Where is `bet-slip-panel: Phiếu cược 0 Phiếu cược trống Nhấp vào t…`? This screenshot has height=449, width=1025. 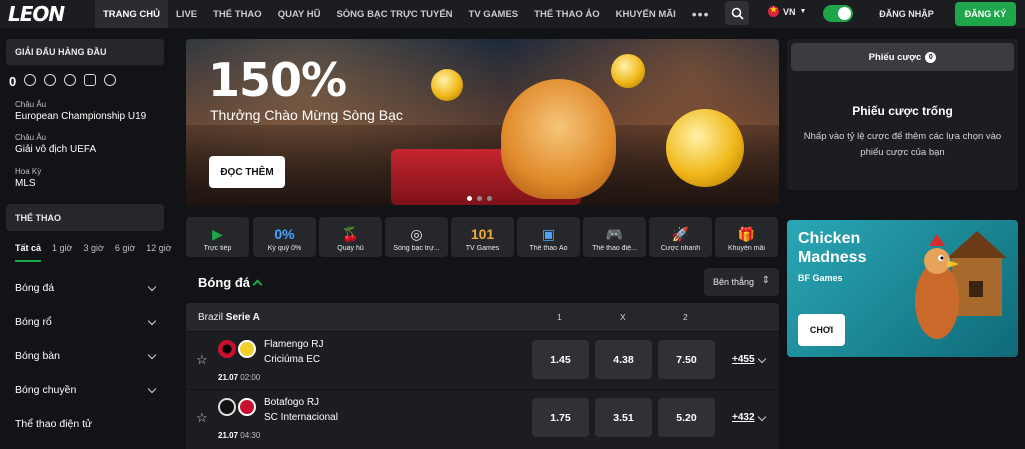
bet-slip-panel: Phiếu cược 0 Phiếu cược trống Nhấp vào t… is located at coordinates (902, 114).